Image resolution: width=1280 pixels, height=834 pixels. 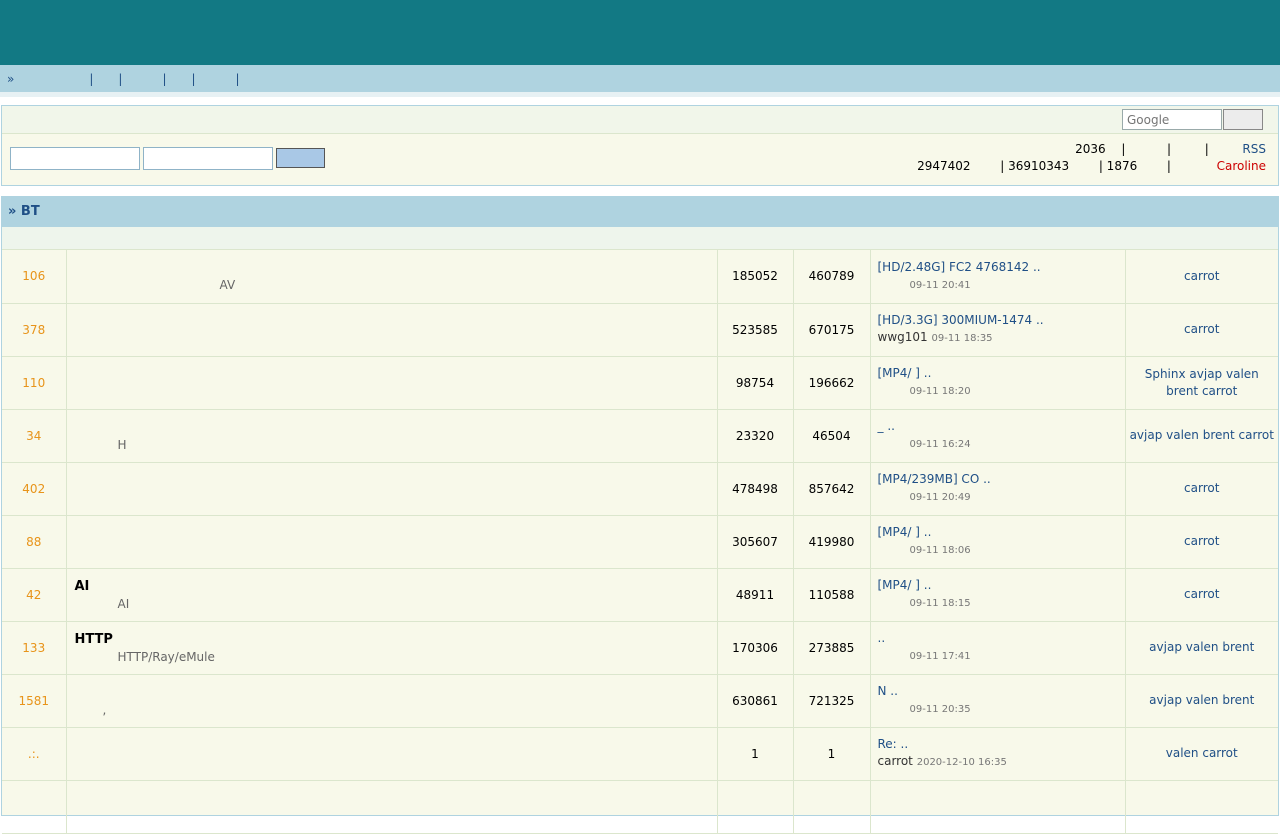 I want to click on last-post, so click(x=998, y=807).